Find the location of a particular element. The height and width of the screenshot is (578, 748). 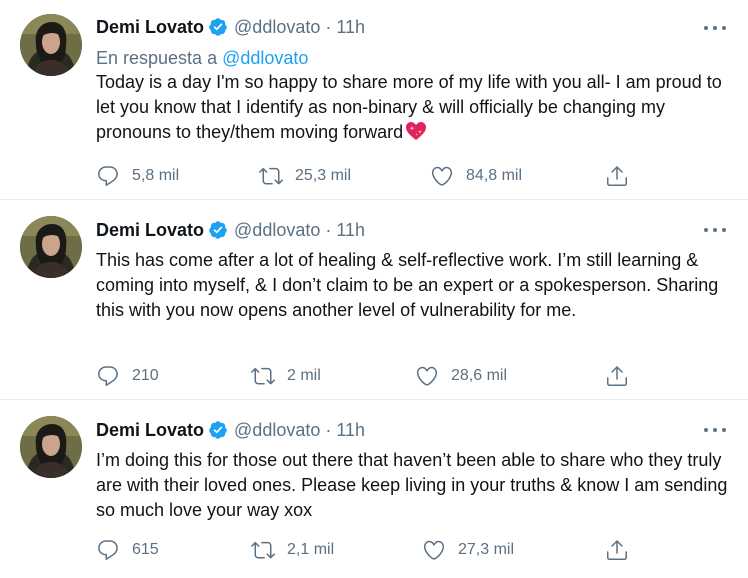

reply-button: 210 is located at coordinates (127, 376).